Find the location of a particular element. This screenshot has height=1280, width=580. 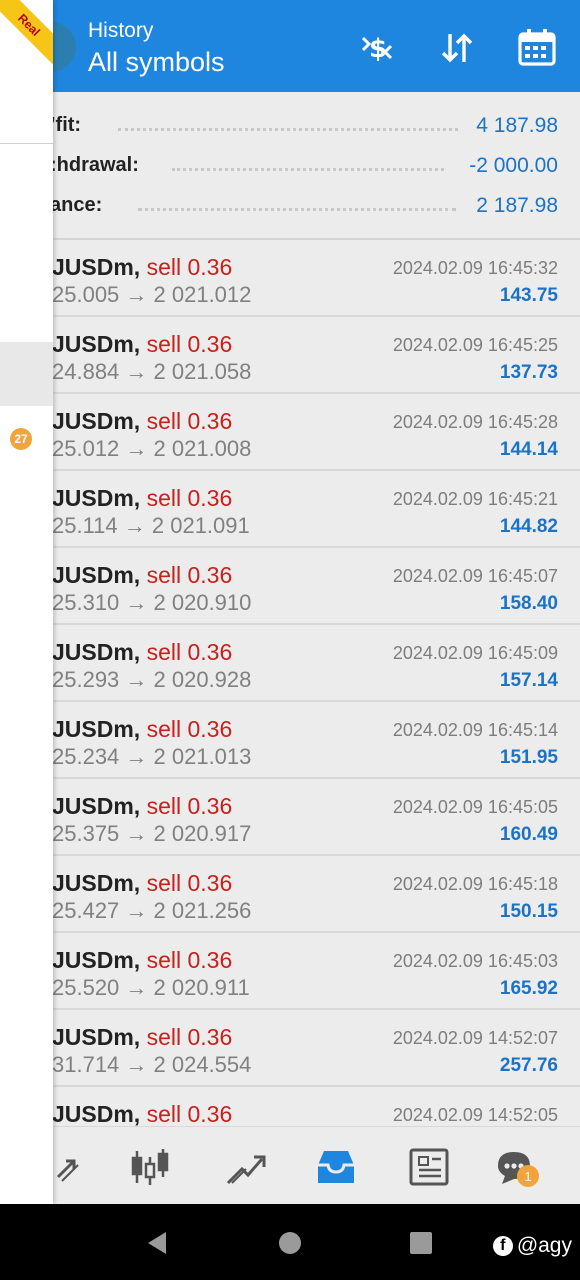

deal-prices: 25.520 → 2 020.911 is located at coordinates (151, 987).